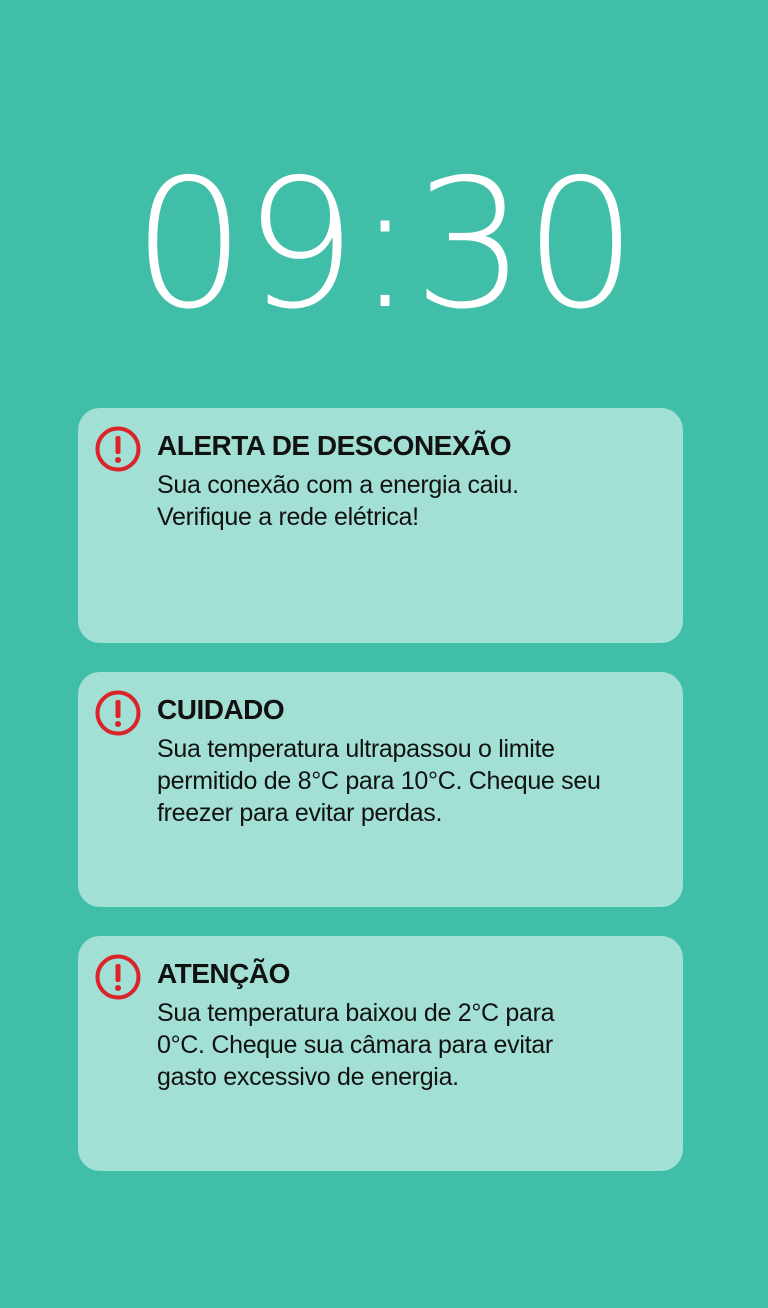 The height and width of the screenshot is (1308, 768). What do you see at coordinates (385, 244) in the screenshot?
I see `clock-time: 09:30` at bounding box center [385, 244].